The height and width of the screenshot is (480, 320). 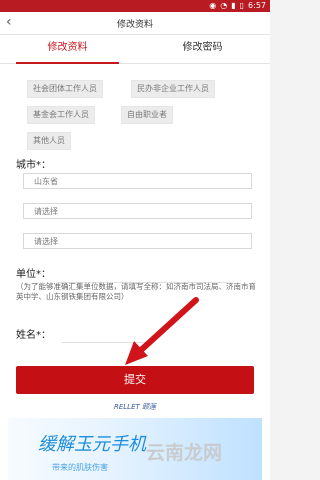 I want to click on option-social-group: 社会团体工作人员, so click(x=65, y=89).